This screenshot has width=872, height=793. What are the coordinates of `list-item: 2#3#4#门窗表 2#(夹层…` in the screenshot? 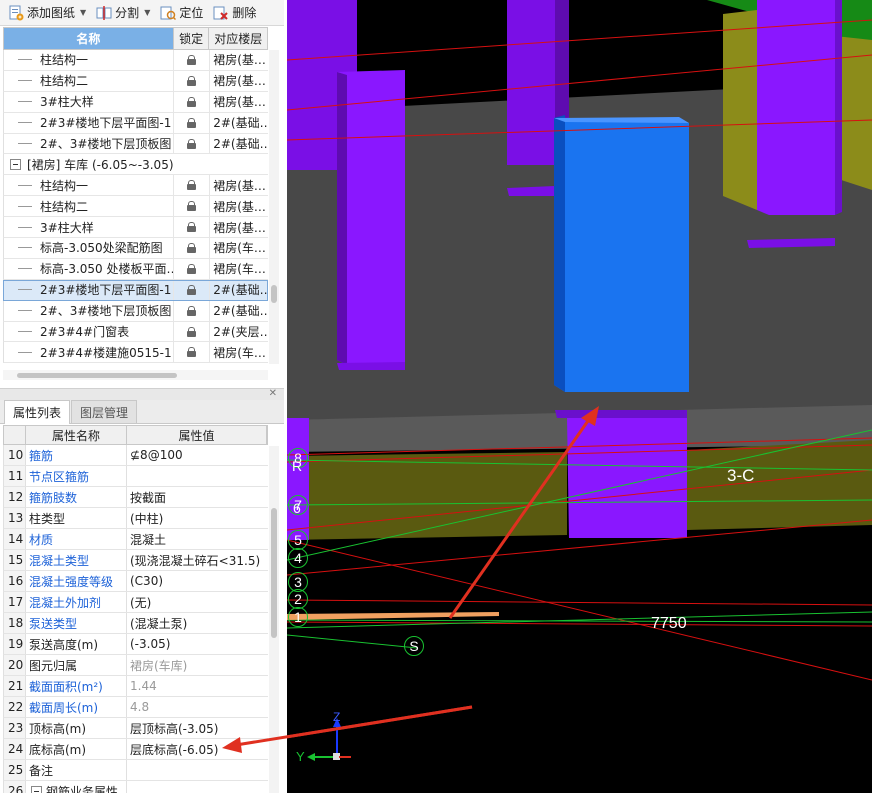 It's located at (135, 332).